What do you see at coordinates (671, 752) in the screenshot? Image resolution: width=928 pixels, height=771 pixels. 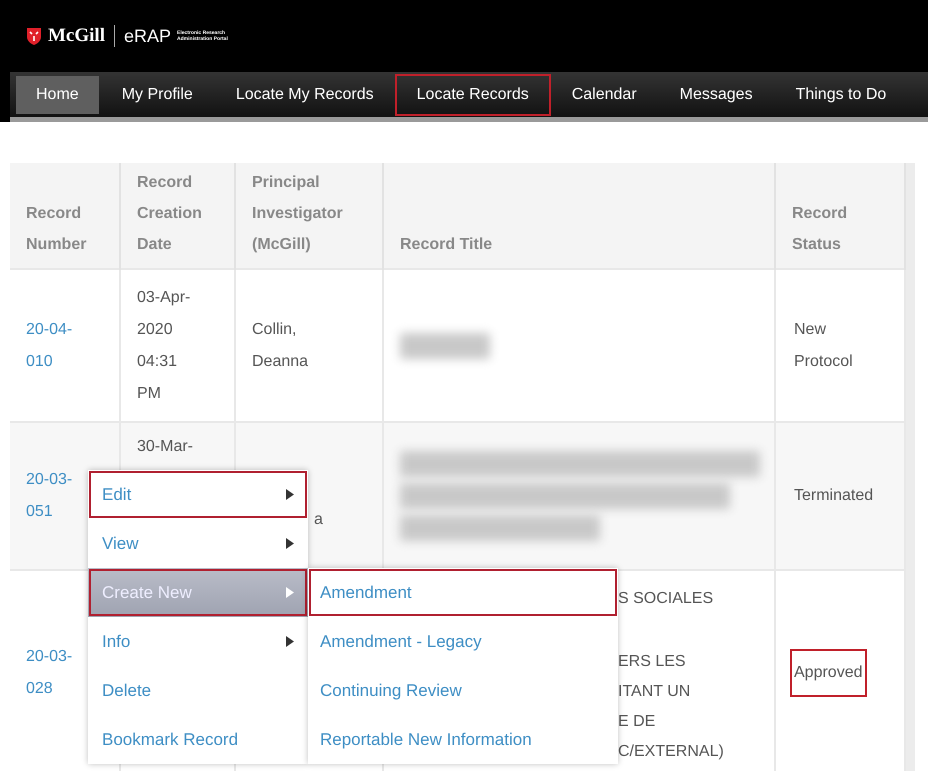 I see `title-text: C/EXTERNAL)` at bounding box center [671, 752].